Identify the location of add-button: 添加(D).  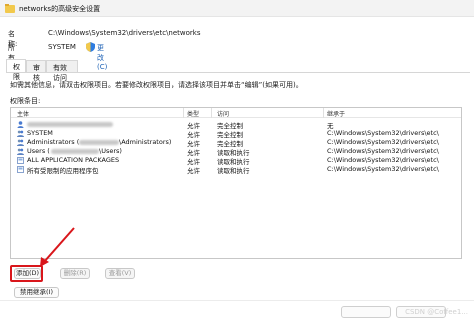
(27, 273).